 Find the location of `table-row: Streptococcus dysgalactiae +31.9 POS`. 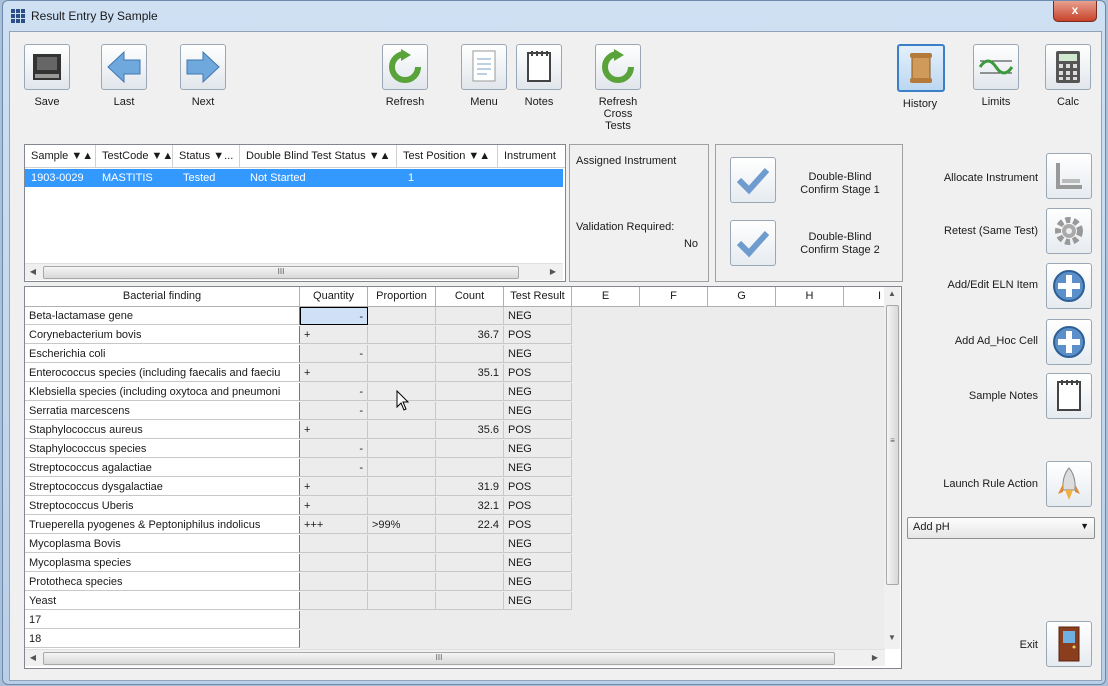

table-row: Streptococcus dysgalactiae +31.9 POS is located at coordinates (298, 487).